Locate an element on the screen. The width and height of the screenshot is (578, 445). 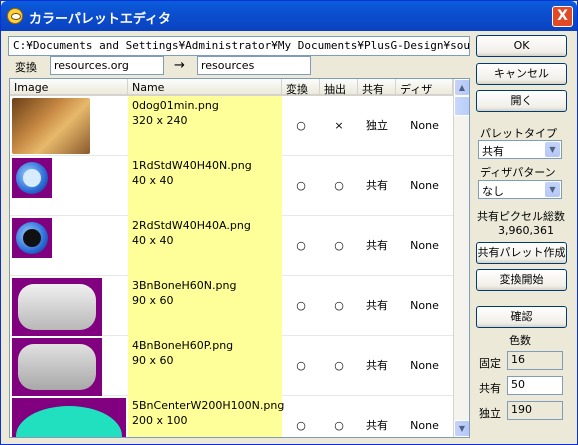
make-shared-palette-button: 共有パレット作成 is located at coordinates (521, 253).